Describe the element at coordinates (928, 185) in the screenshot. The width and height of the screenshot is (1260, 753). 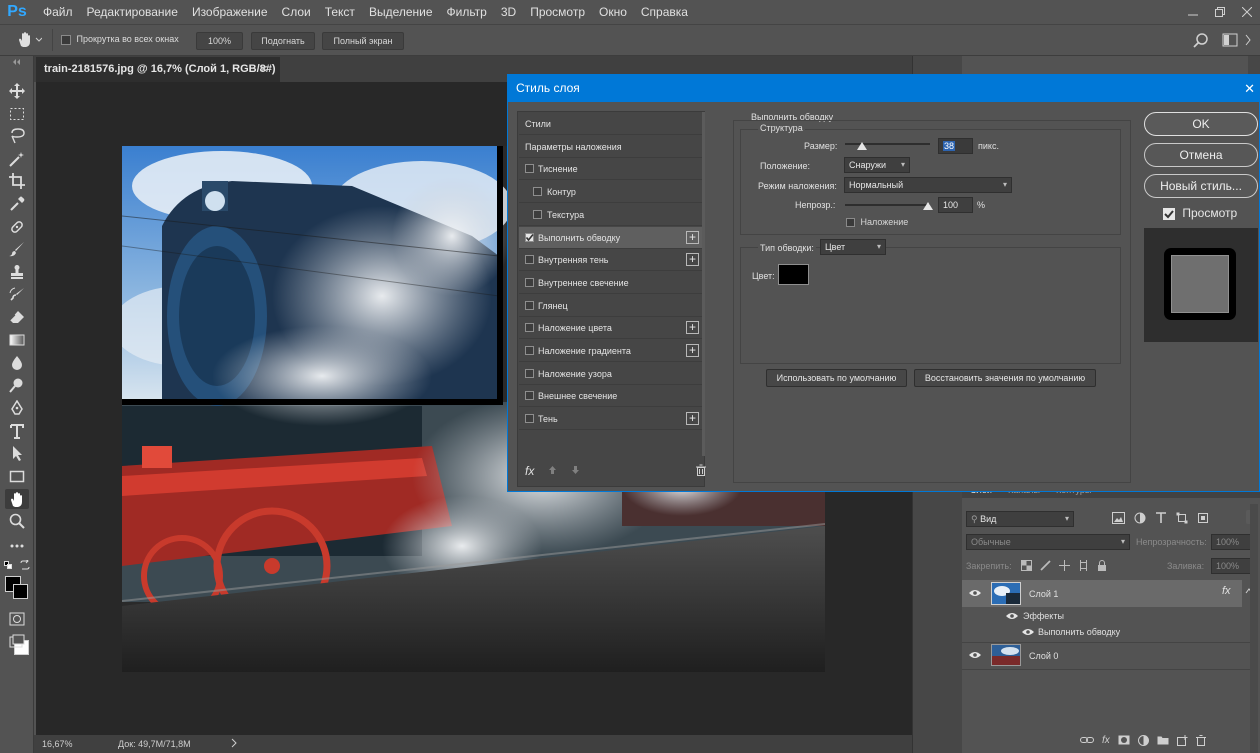
I see `blend-mode-select: Нормальный ▾` at that location.